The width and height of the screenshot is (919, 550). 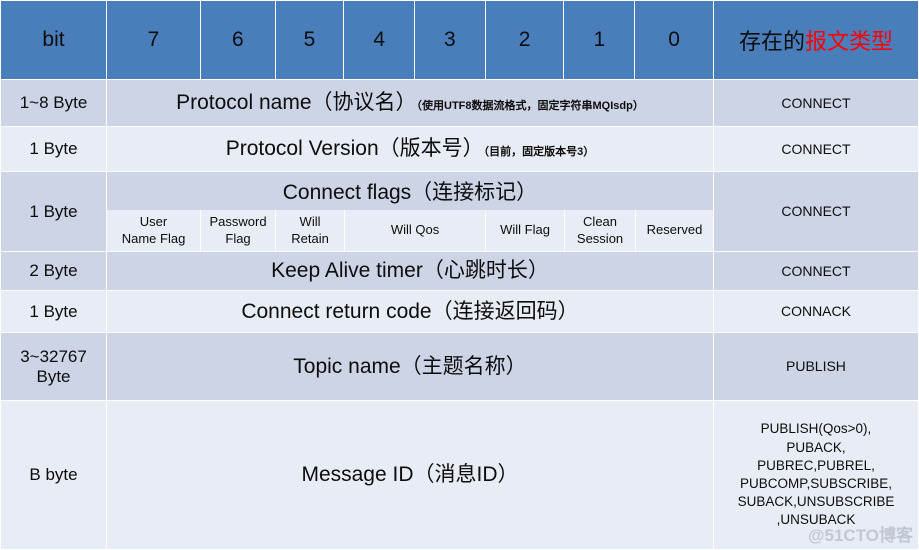 I want to click on header-message-type-highlight: 报文类型, so click(x=848, y=41).